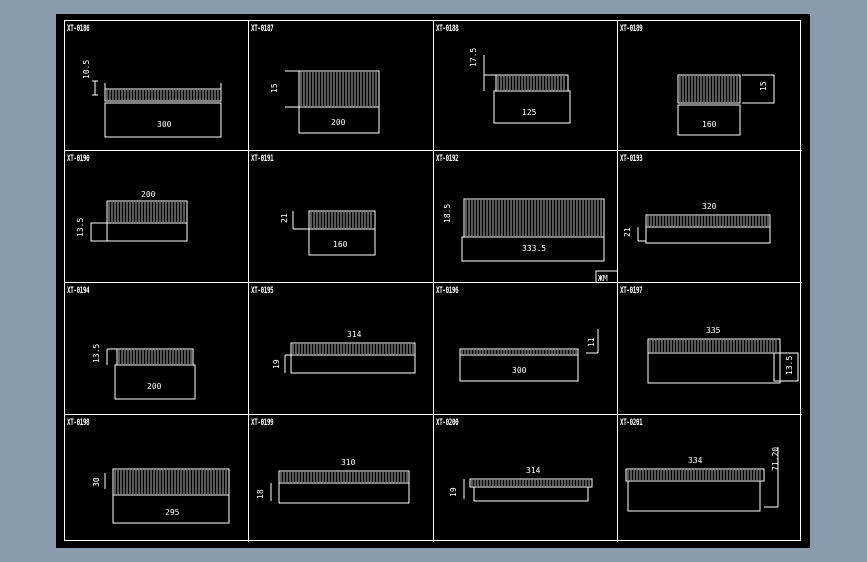 This screenshot has height=562, width=867. I want to click on height-dimension: 11, so click(591, 342).